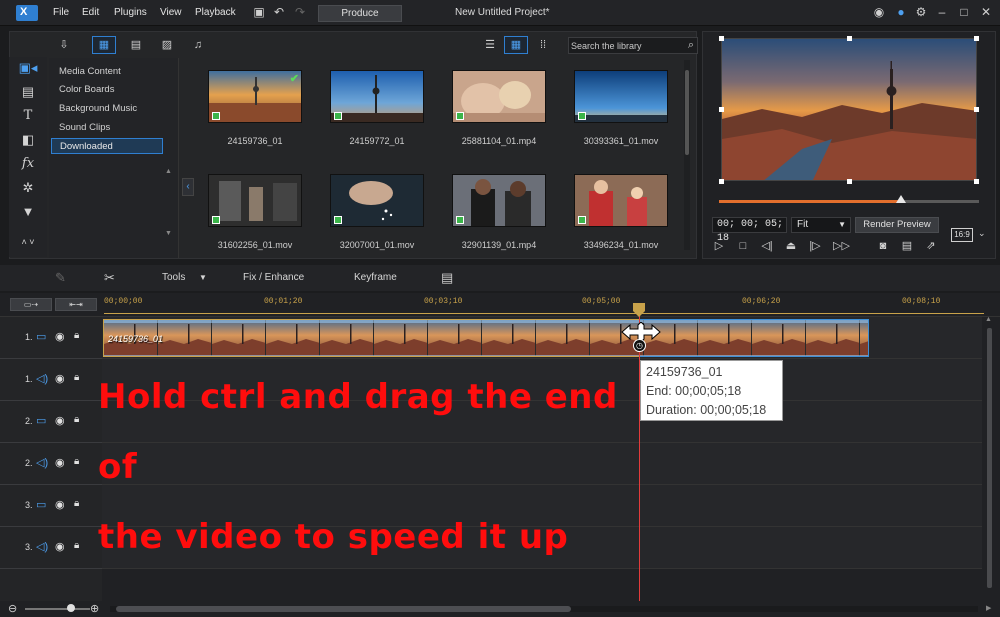 This screenshot has width=1000, height=617. I want to click on produce-button: Produce, so click(360, 13).